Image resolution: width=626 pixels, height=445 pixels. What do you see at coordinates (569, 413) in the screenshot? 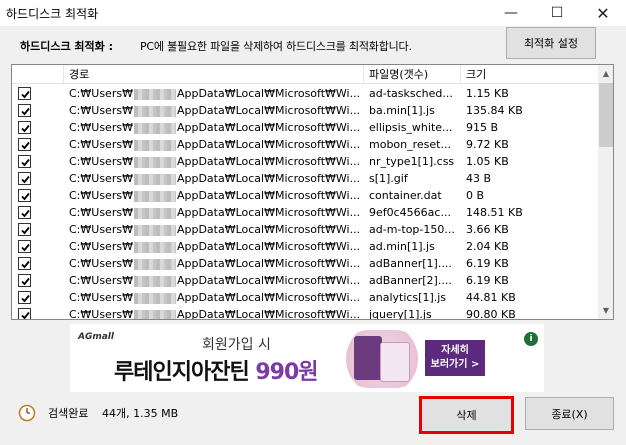
I see `exit-button: 종료(X)` at bounding box center [569, 413].